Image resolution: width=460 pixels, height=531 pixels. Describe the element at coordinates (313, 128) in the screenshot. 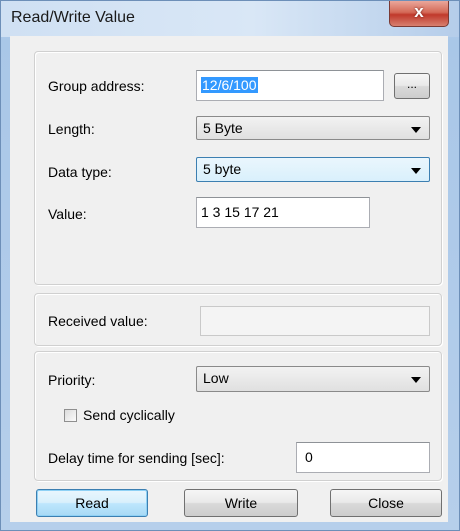

I see `length-dropdown: 5 Byte` at that location.